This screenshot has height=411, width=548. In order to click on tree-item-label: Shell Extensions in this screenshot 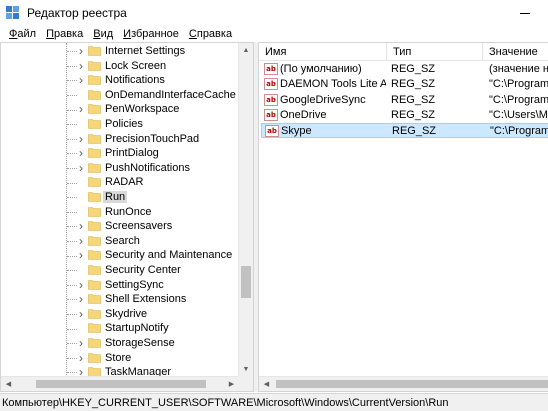, I will do `click(146, 299)`.